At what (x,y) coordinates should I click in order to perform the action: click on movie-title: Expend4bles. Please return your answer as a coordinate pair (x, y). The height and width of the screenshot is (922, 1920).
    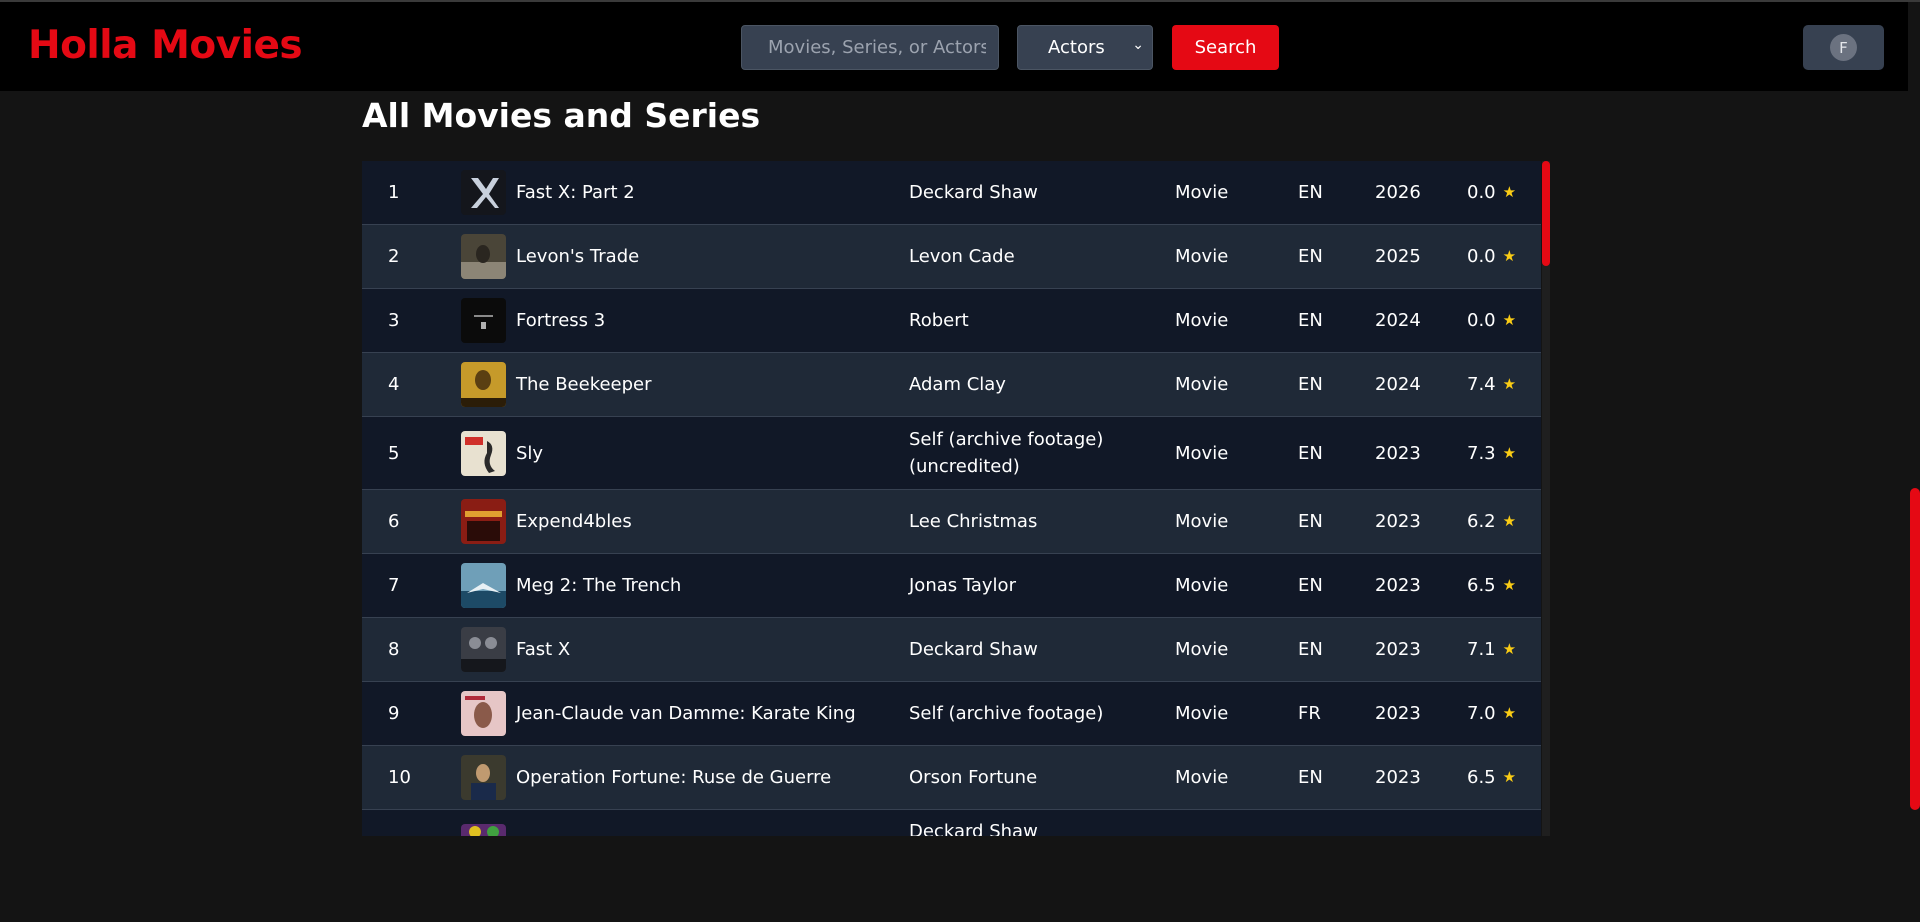
    Looking at the image, I should click on (574, 521).